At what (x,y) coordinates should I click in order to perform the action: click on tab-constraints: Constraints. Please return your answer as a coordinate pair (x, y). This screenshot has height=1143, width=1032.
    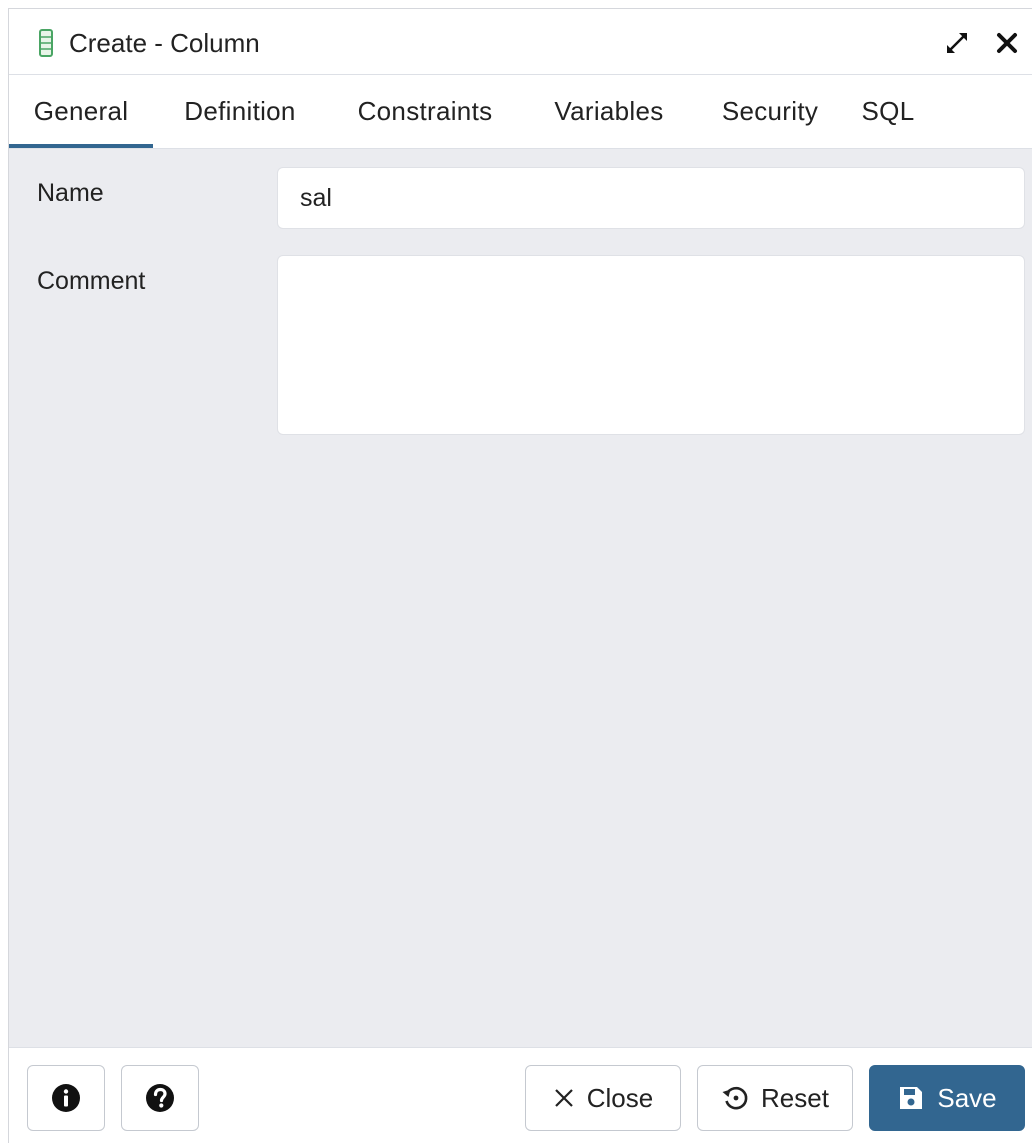
    Looking at the image, I should click on (425, 111).